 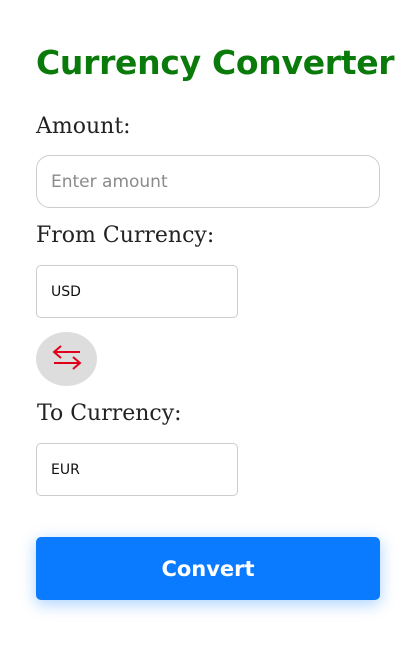 What do you see at coordinates (215, 62) in the screenshot?
I see `page-title: Currency Converter` at bounding box center [215, 62].